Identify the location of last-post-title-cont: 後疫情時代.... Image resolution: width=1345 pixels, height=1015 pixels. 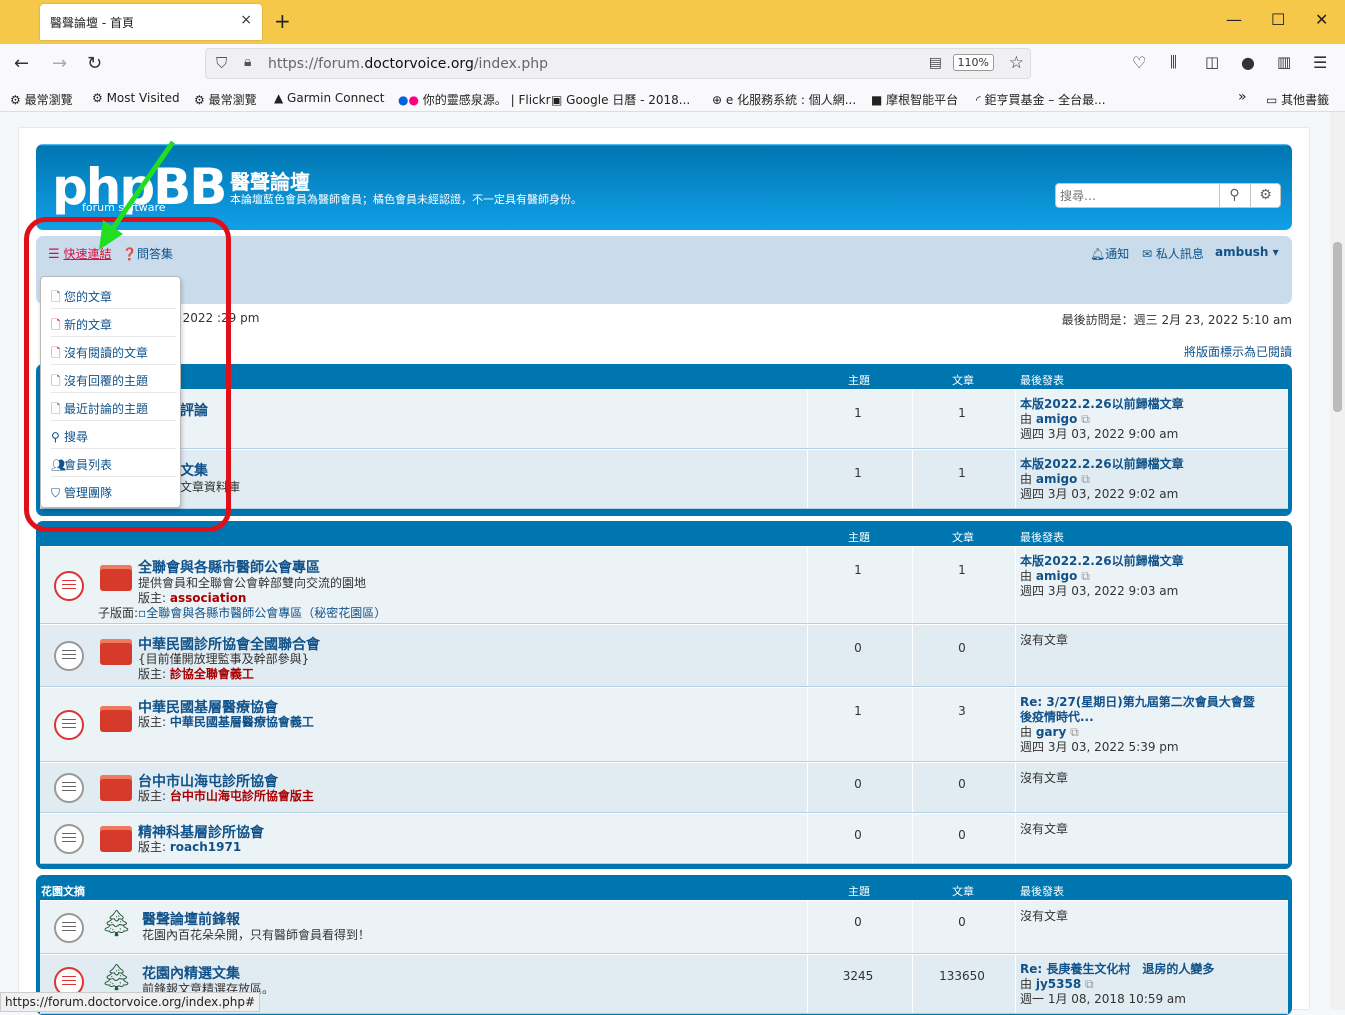
(1137, 717).